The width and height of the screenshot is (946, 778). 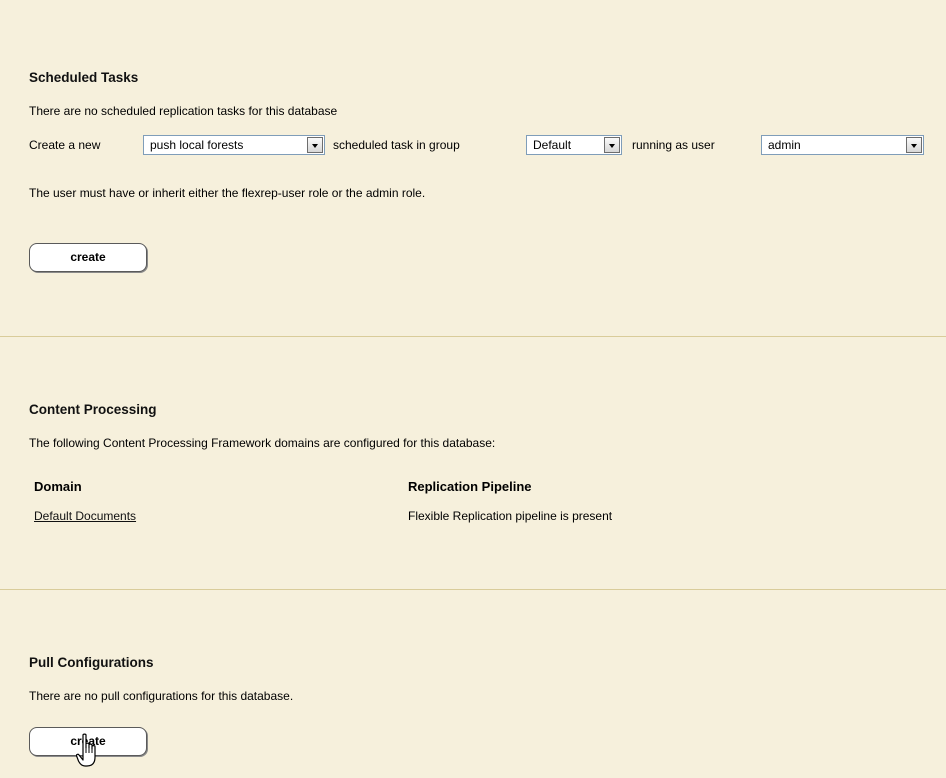 I want to click on hand-pointer-icon, so click(x=86, y=750).